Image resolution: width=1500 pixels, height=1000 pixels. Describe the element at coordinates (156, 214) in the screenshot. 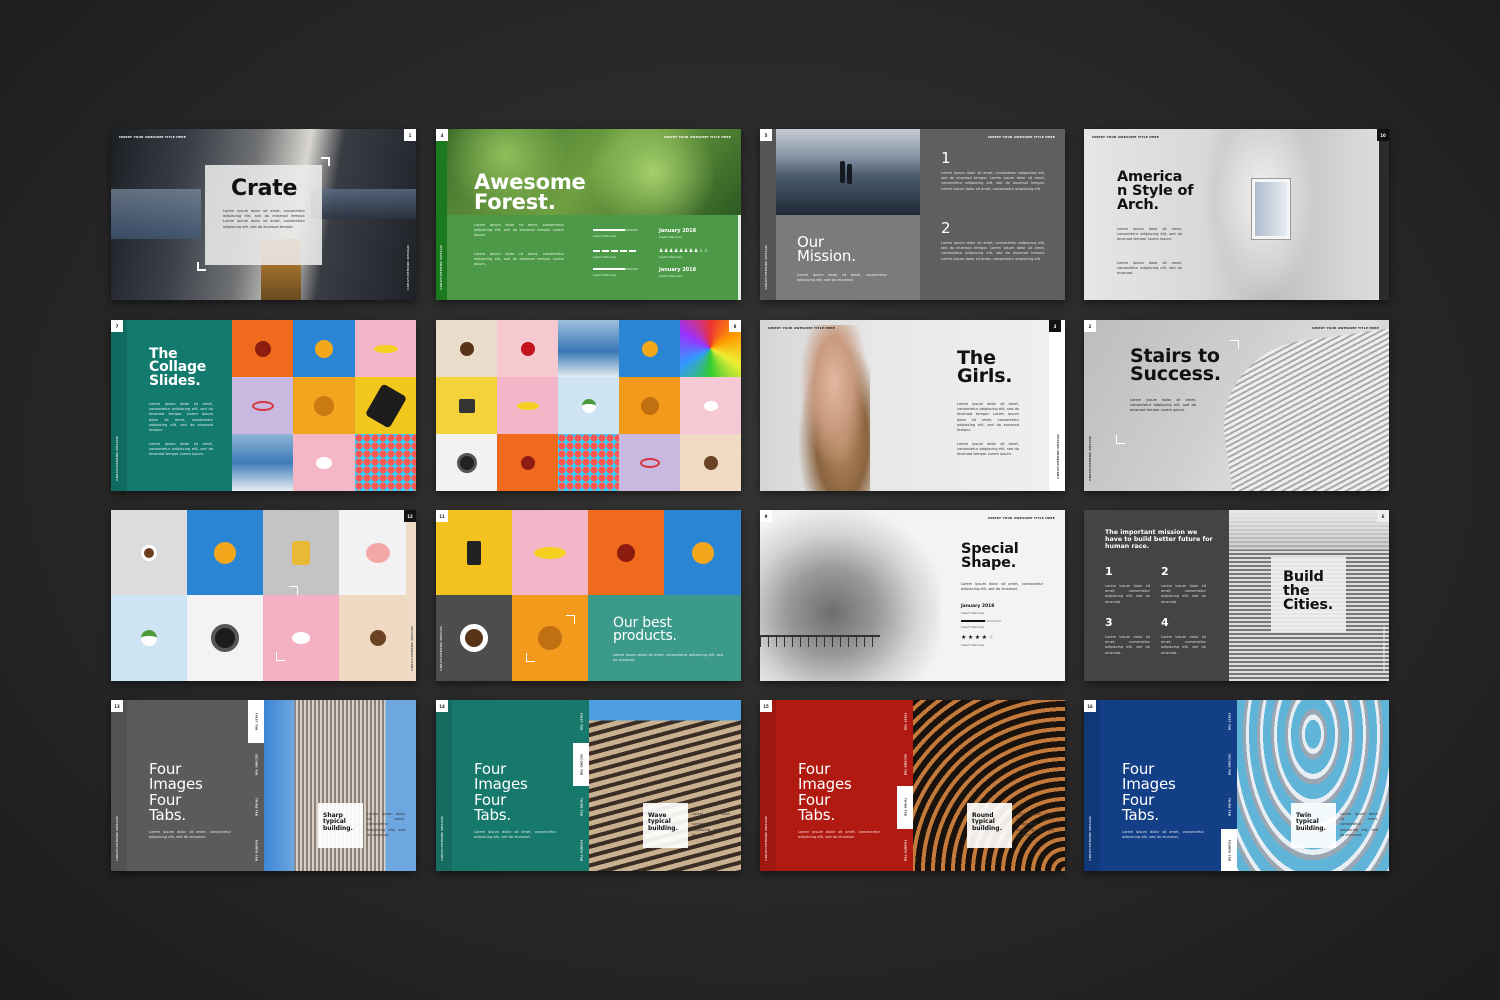

I see `train-window-photo` at that location.